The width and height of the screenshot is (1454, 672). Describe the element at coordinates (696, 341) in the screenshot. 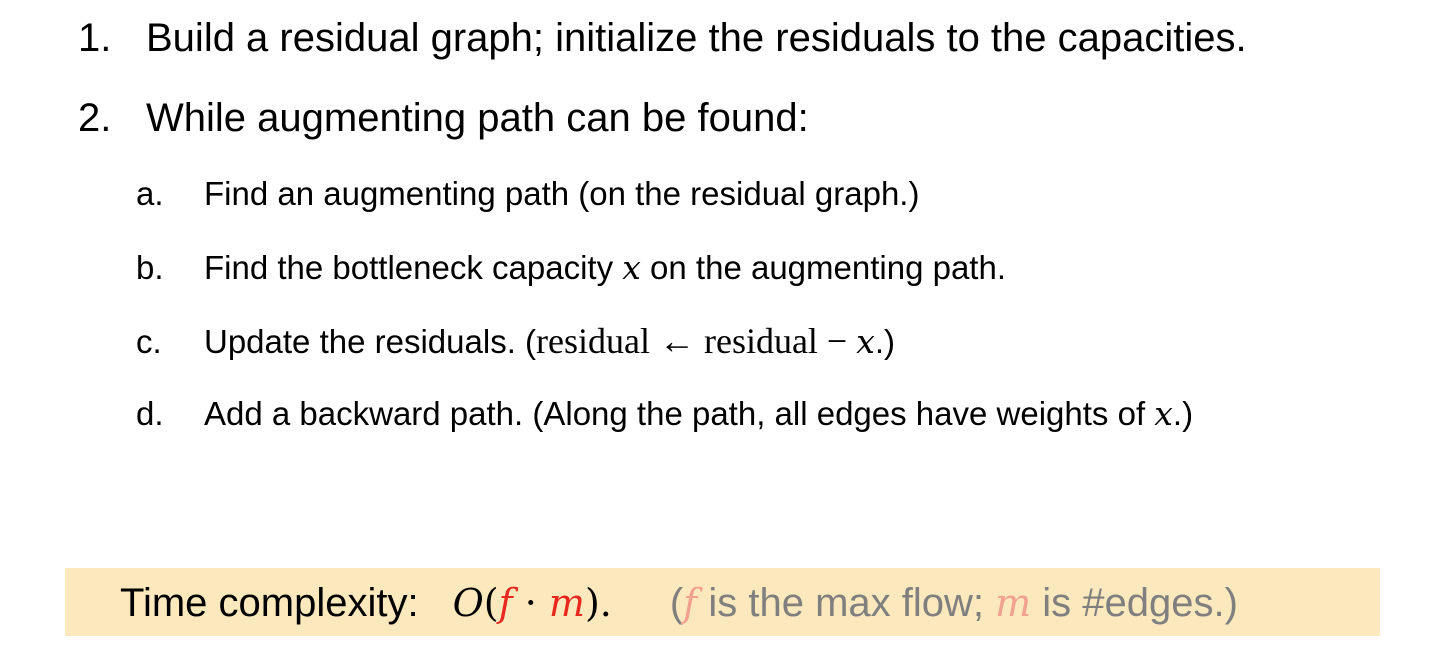

I see `math-expression: residual ← residual −` at that location.